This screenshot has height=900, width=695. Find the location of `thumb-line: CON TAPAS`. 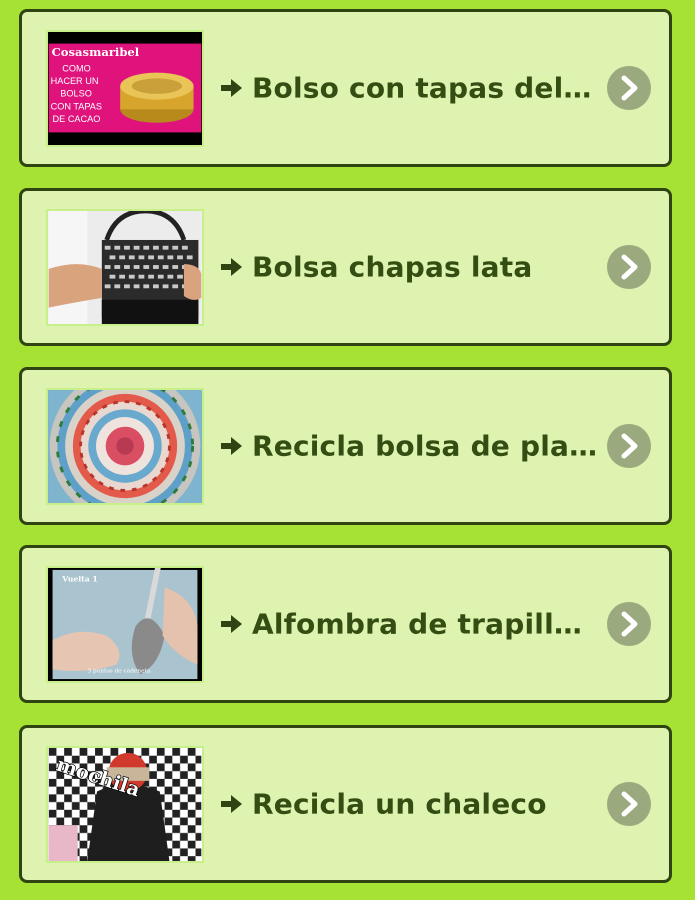

thumb-line: CON TAPAS is located at coordinates (76, 106).